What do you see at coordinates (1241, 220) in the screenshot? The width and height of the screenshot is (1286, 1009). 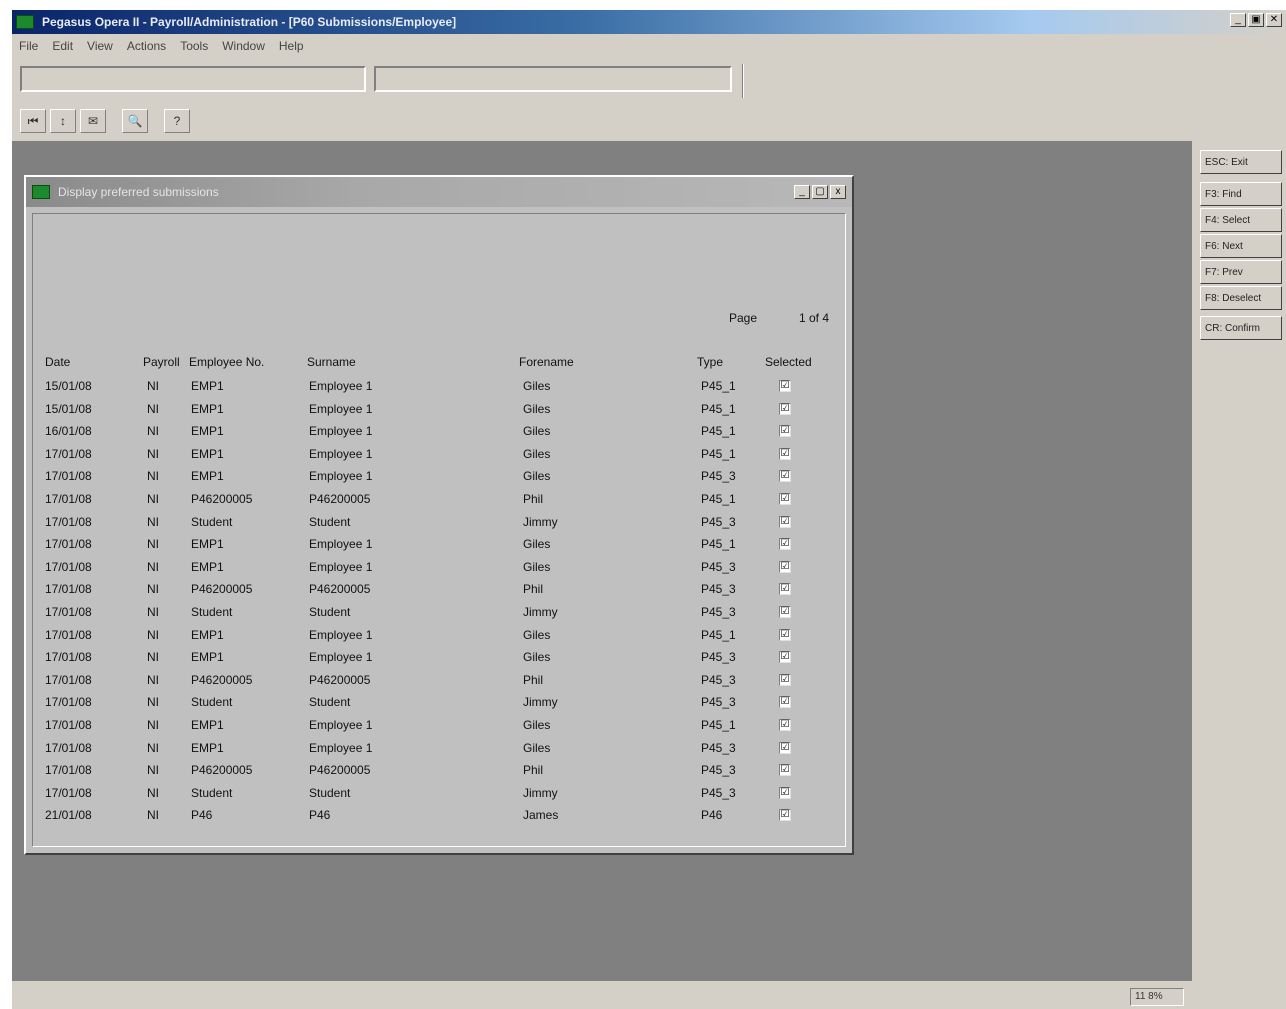 I see `f4-select-button: F4: Select` at bounding box center [1241, 220].